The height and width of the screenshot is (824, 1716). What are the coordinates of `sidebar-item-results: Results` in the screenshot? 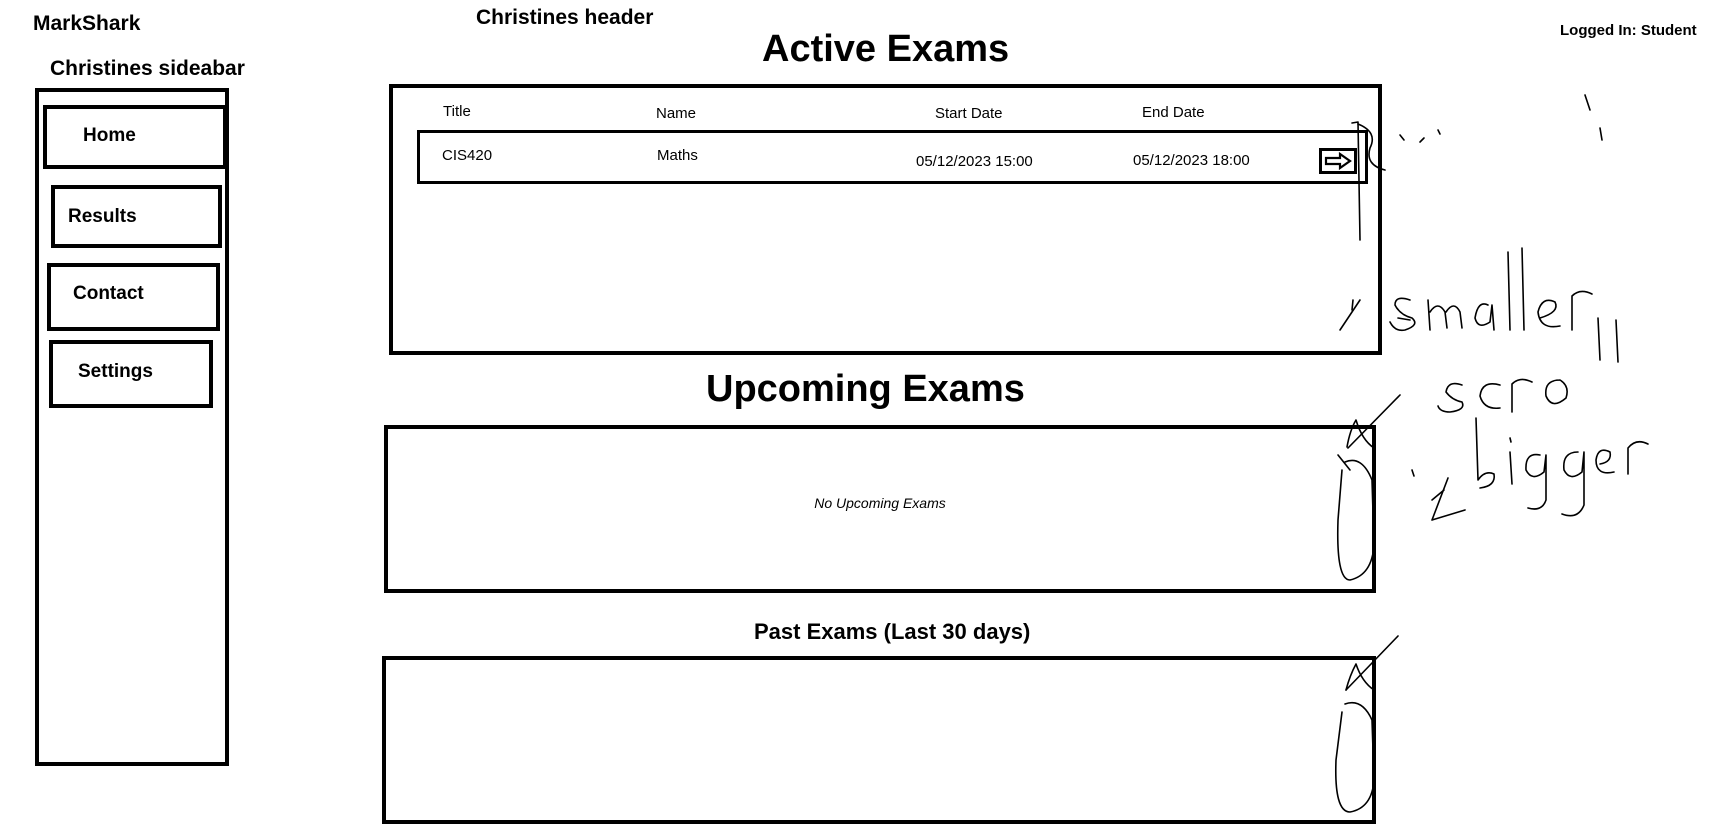 It's located at (136, 216).